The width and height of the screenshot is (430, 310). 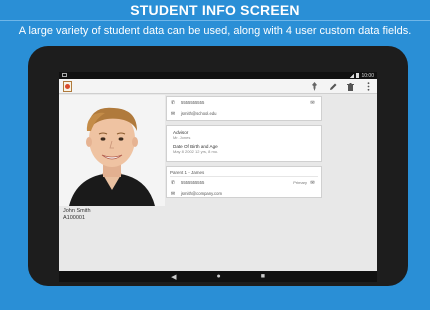 I want to click on parent-title: Parent 1 - James, so click(x=187, y=172).